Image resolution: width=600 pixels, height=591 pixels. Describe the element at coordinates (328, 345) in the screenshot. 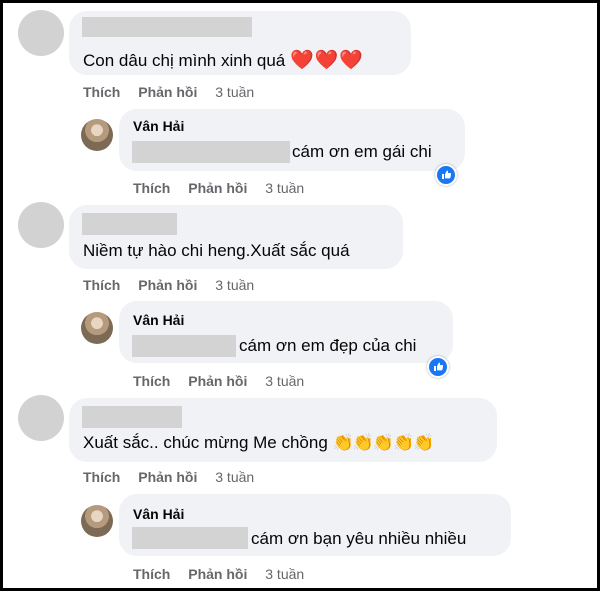

I see `reply-text: cám ơn em đẹp của chi` at that location.